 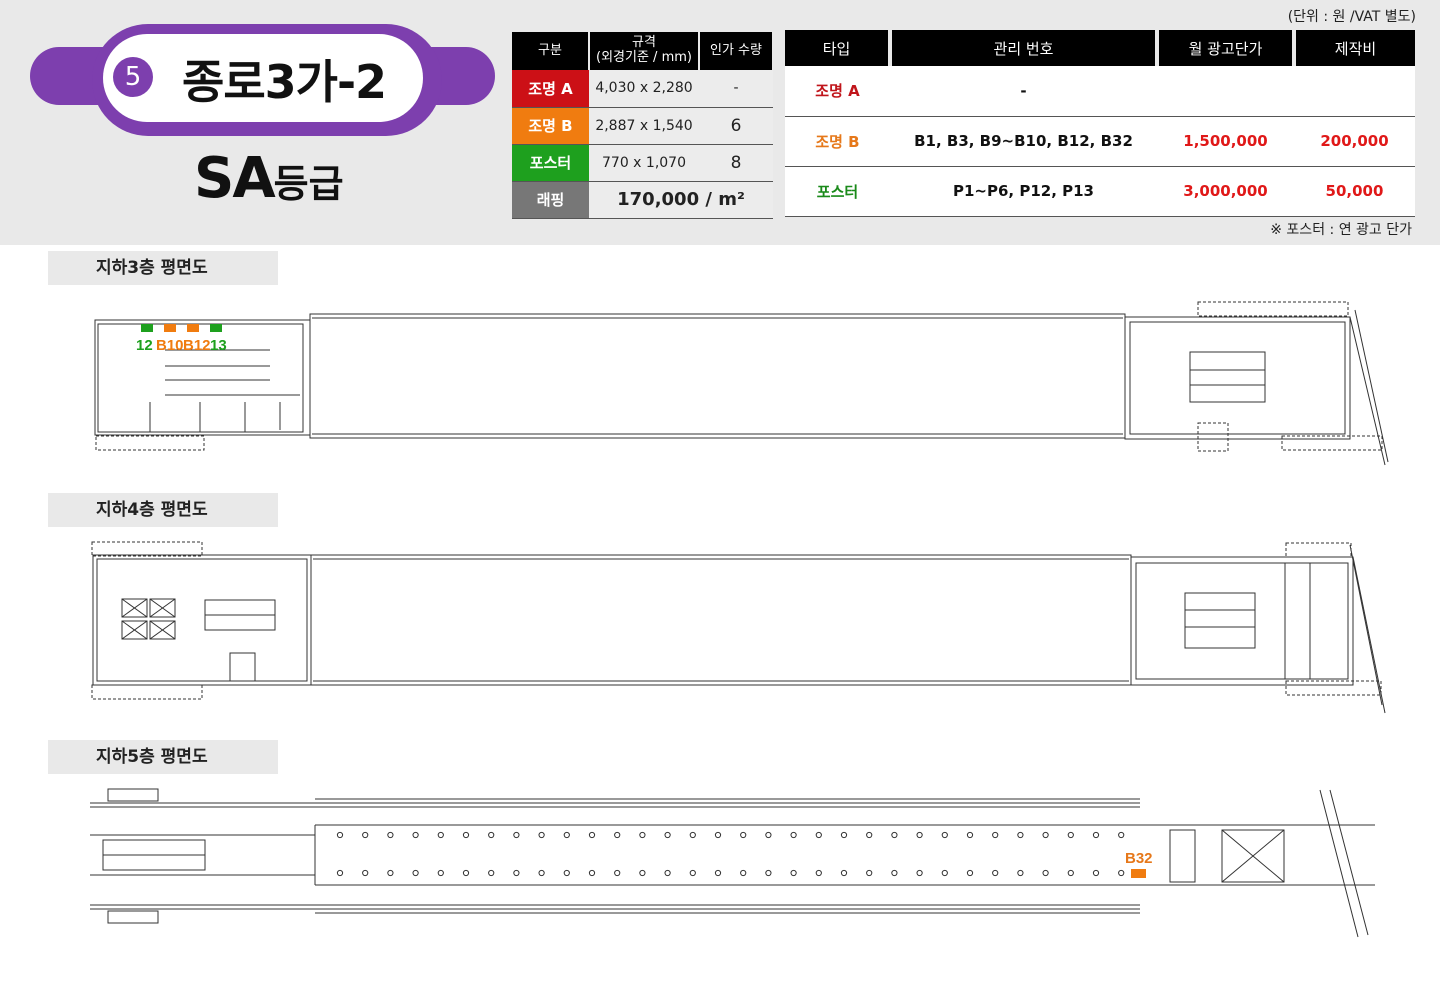 What do you see at coordinates (235, 178) in the screenshot?
I see `grade-value: SA` at bounding box center [235, 178].